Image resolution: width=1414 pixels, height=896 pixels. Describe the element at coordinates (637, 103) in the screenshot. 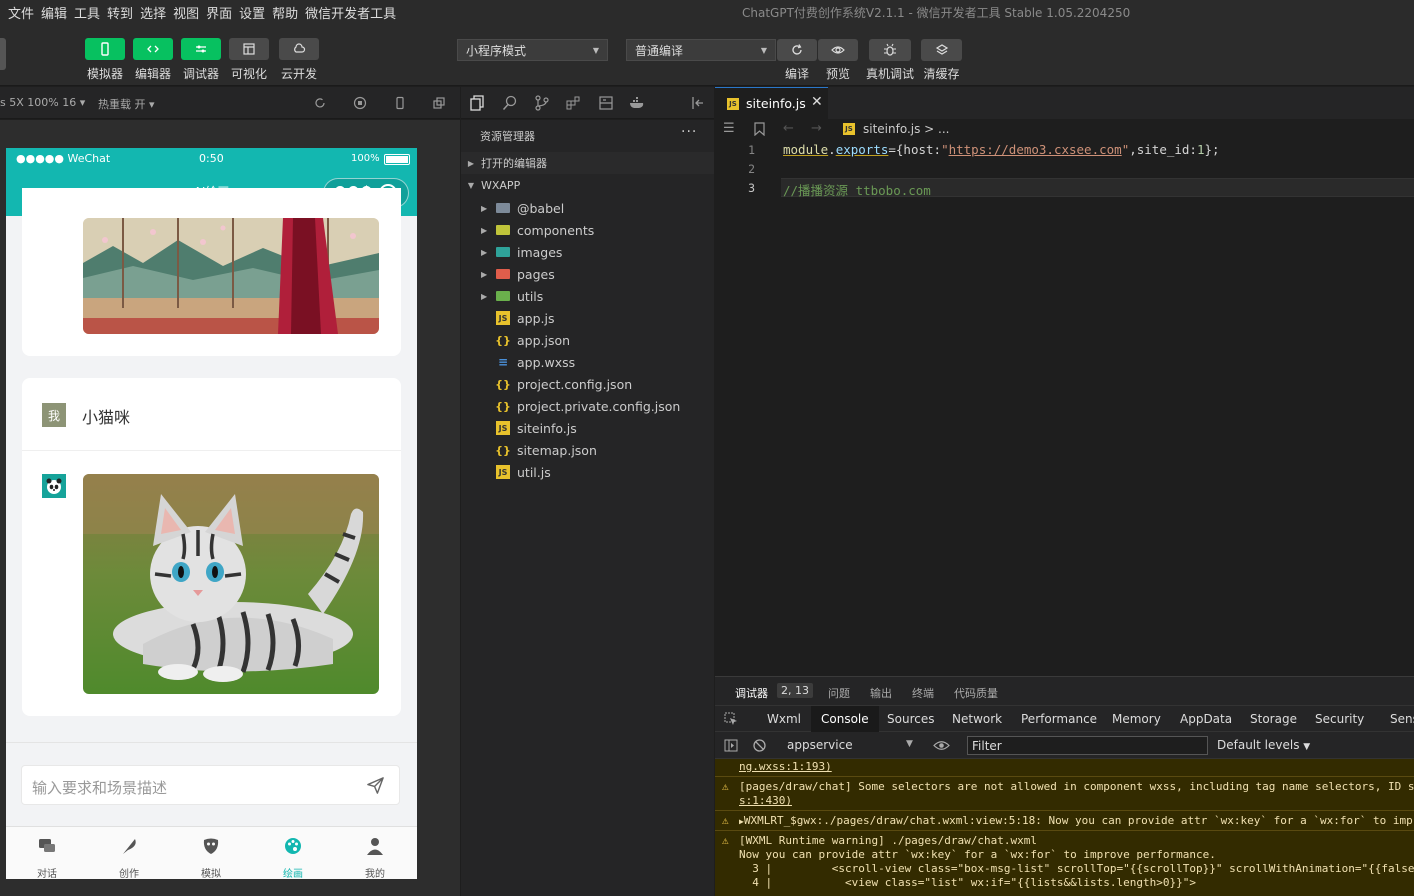

I see `docker-icon` at that location.